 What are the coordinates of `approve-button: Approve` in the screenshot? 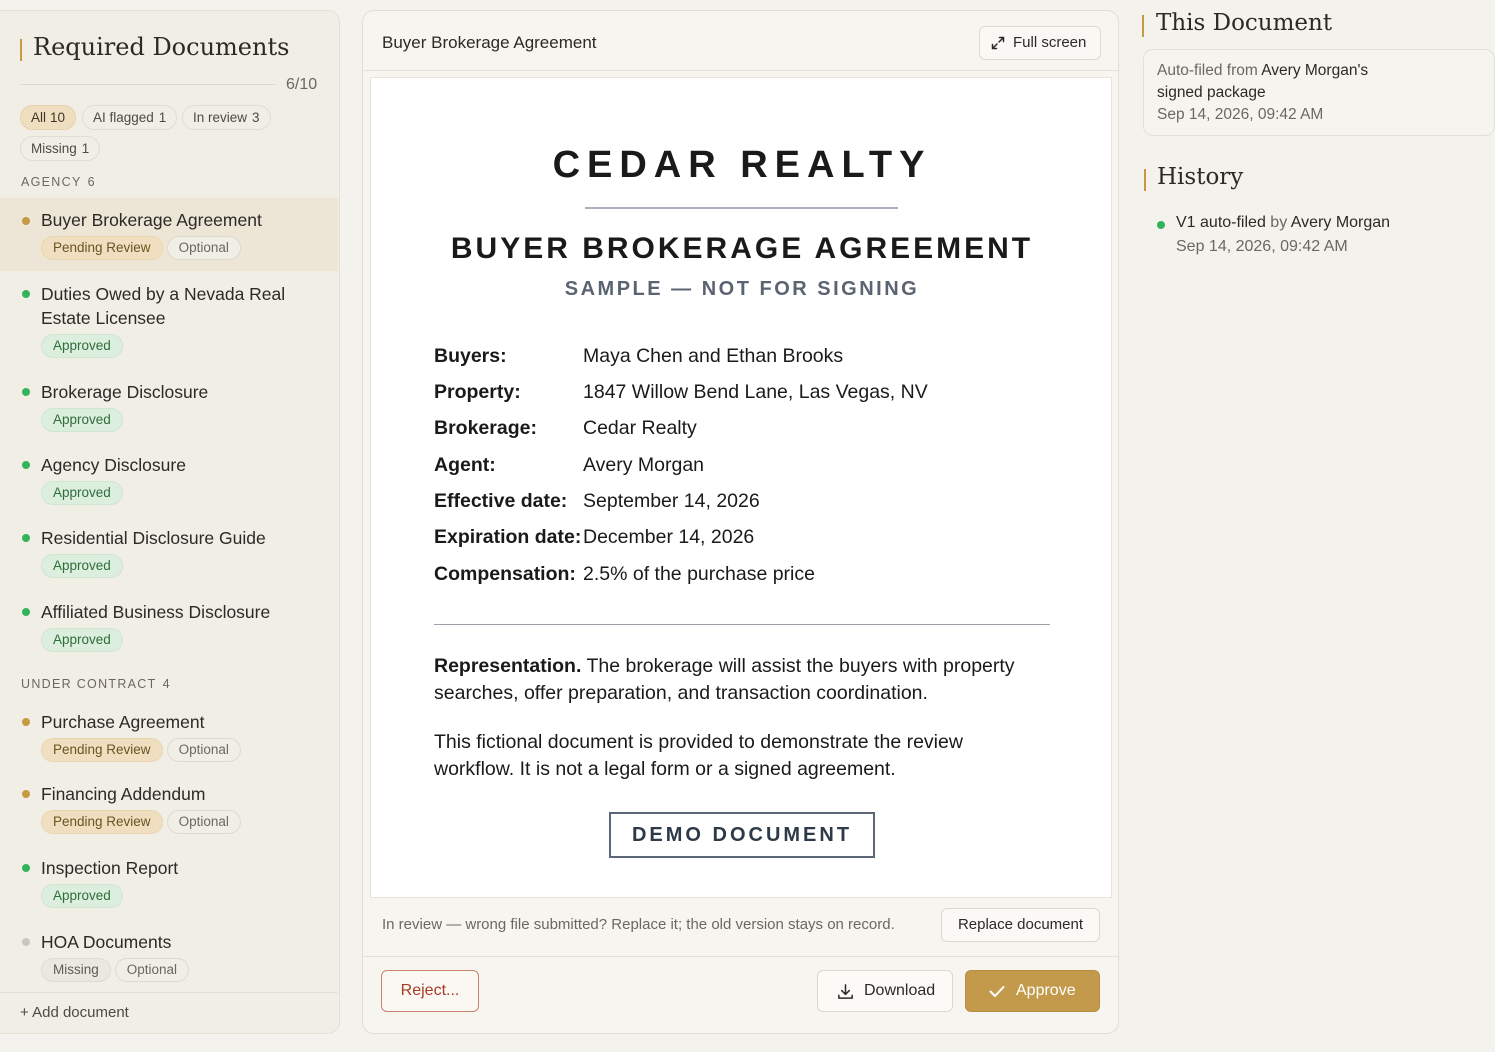 It's located at (1032, 991).